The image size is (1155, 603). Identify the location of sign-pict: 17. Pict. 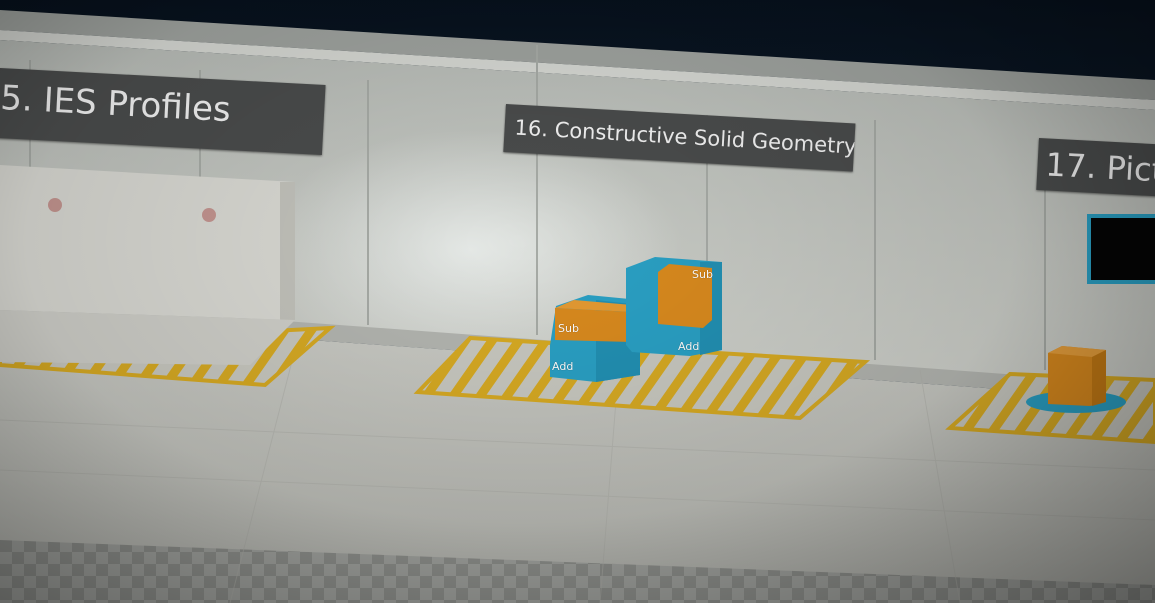
(1095, 168).